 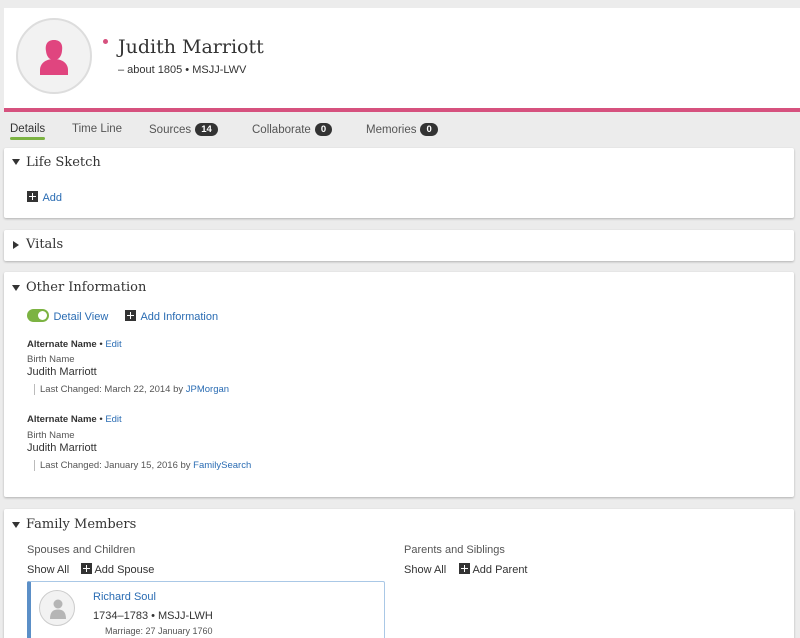 What do you see at coordinates (429, 129) in the screenshot?
I see `memories-count-badge: 0` at bounding box center [429, 129].